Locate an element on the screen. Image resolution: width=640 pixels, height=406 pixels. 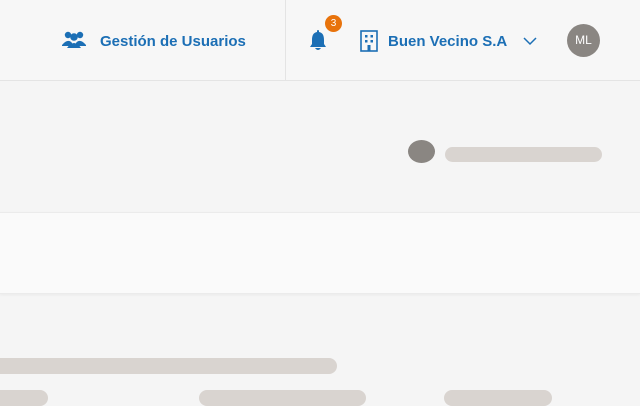
users-icon is located at coordinates (74, 41).